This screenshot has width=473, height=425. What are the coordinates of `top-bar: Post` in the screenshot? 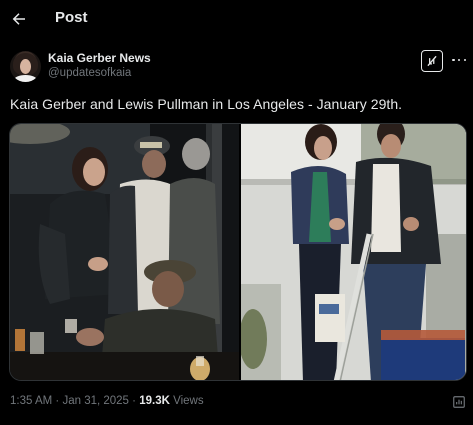 It's located at (236, 19).